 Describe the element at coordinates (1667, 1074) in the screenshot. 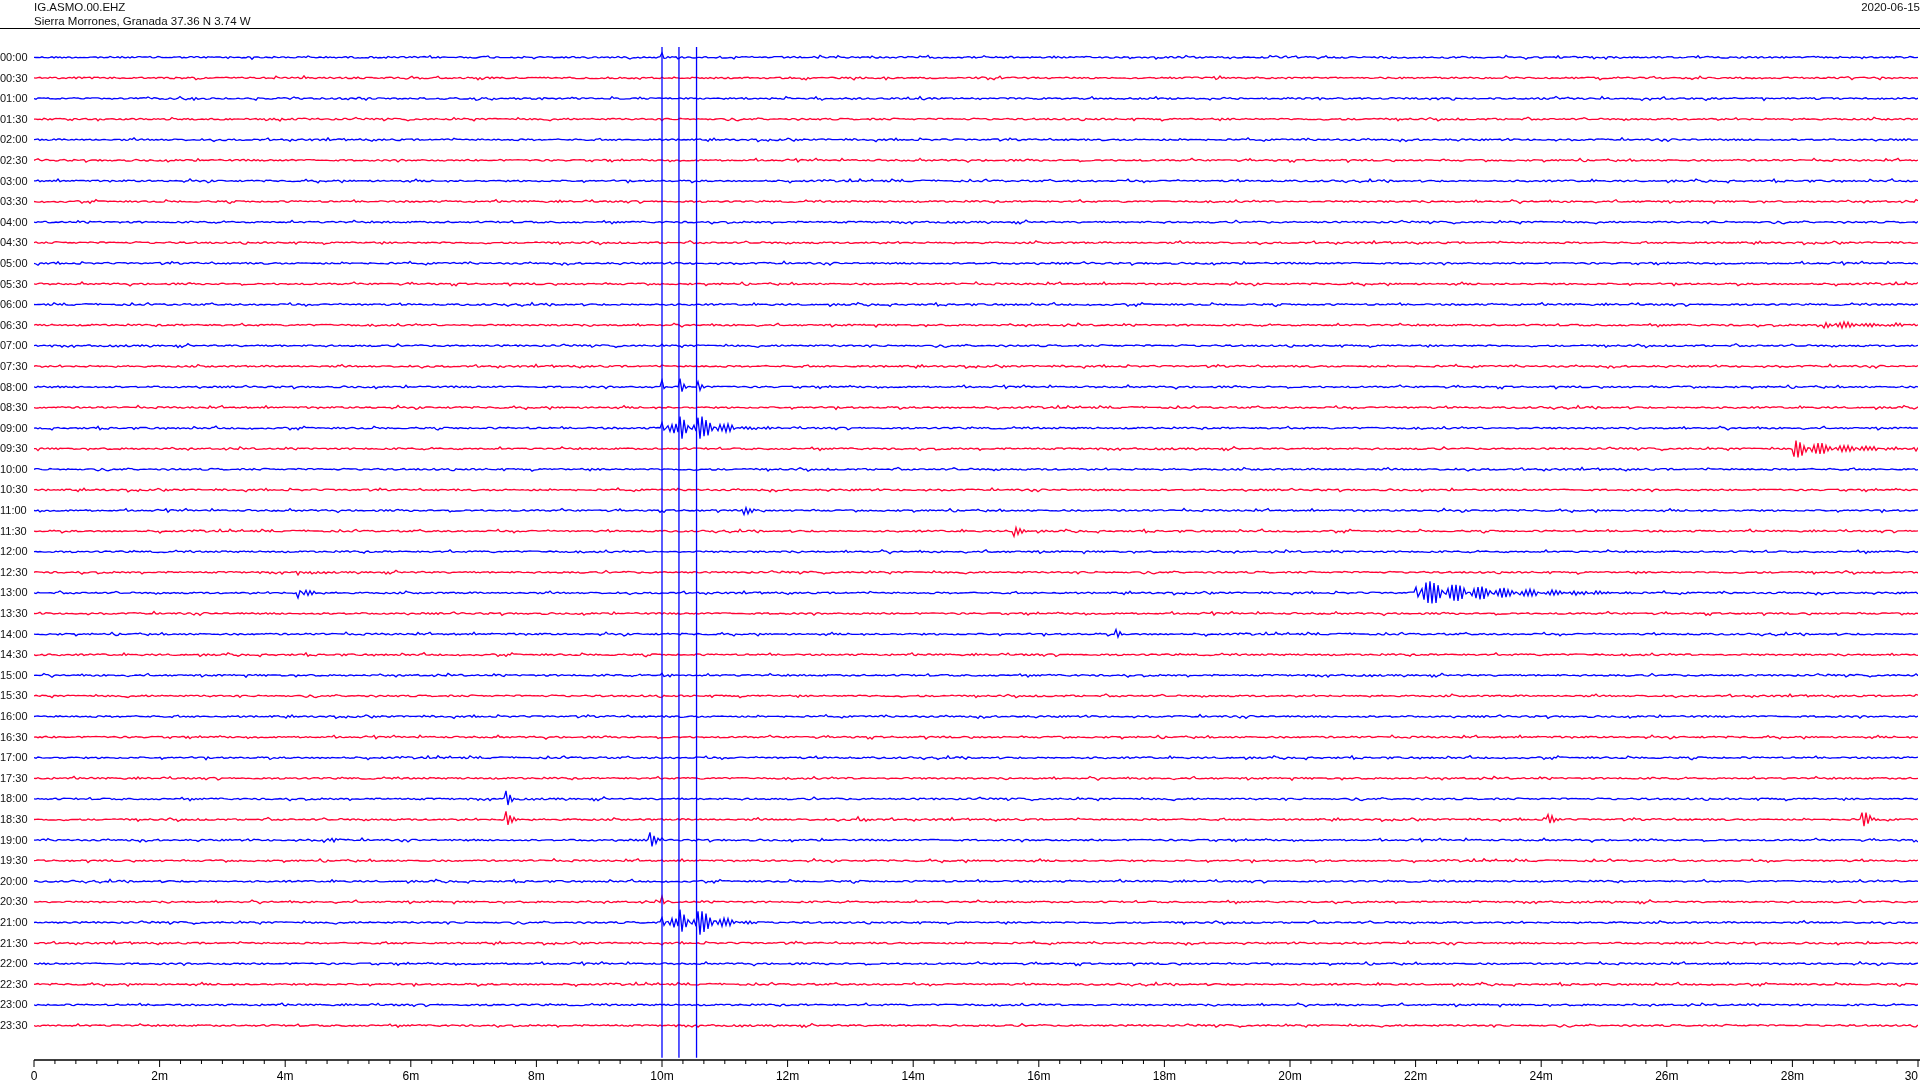

I see `axis-tick-label: 26m` at that location.